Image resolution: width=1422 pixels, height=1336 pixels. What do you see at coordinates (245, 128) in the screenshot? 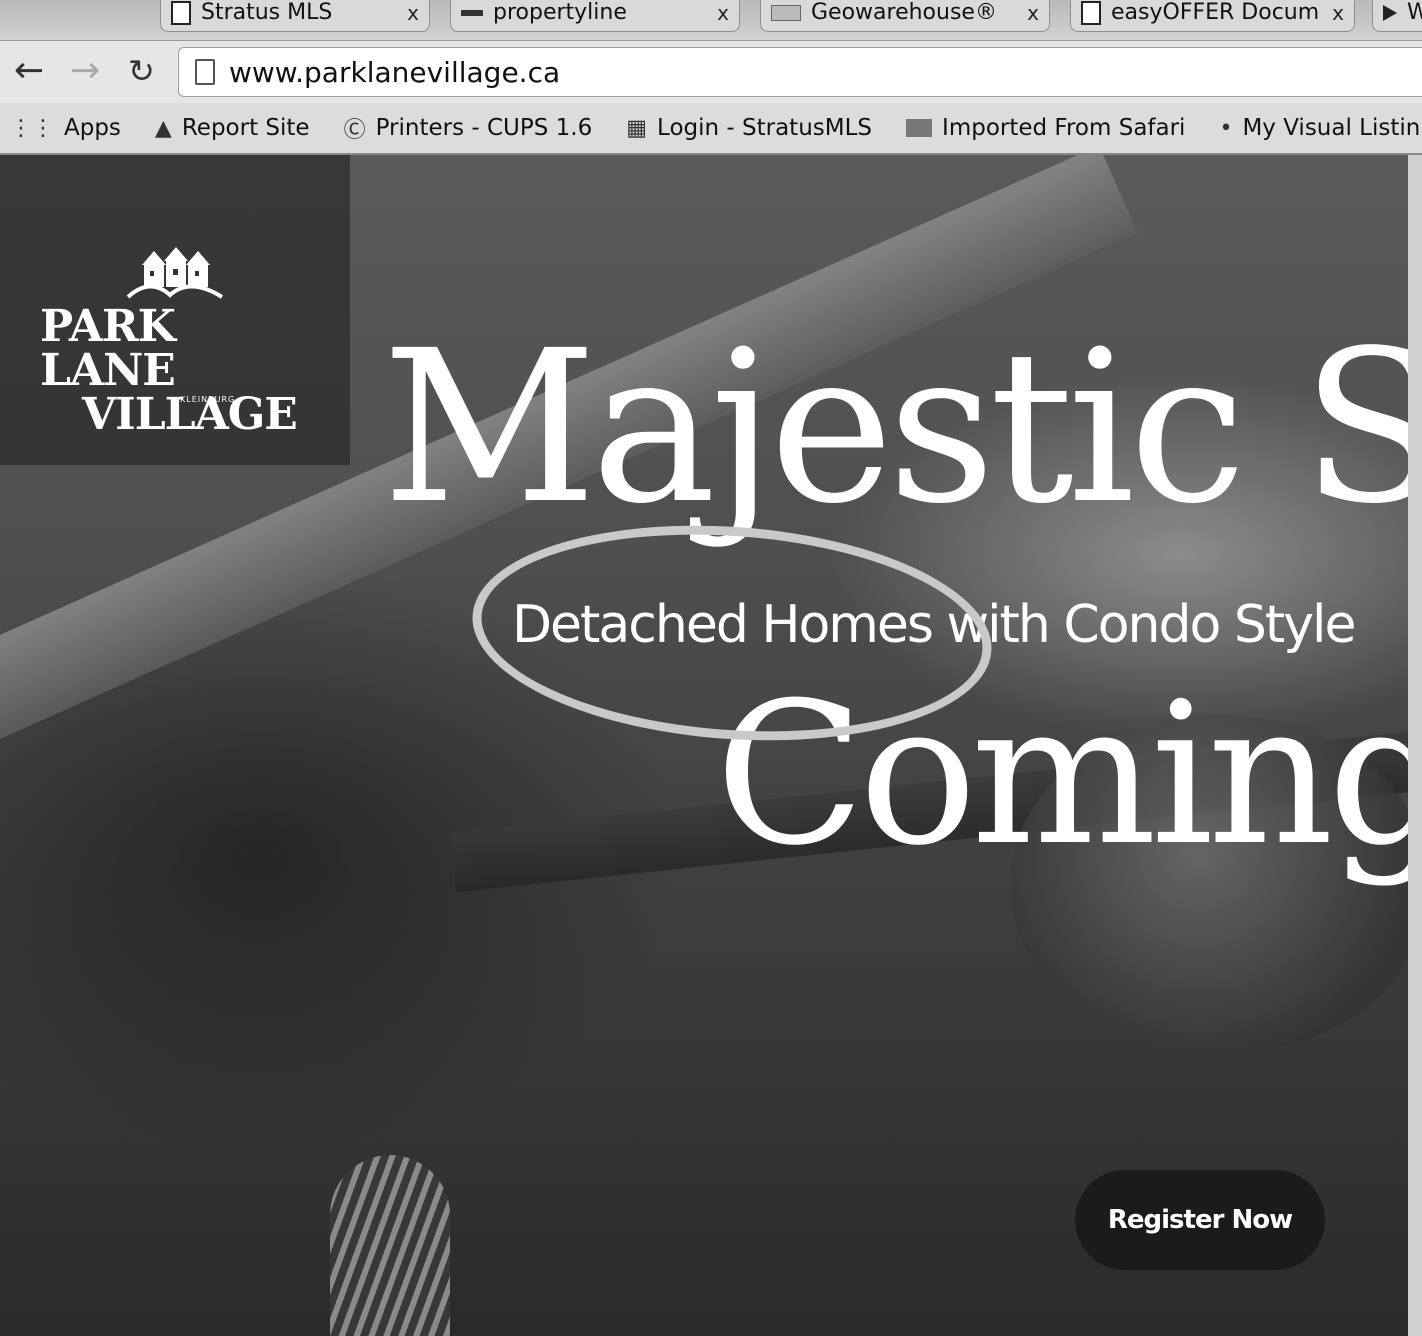
I see `bookmark-label: Report Site` at bounding box center [245, 128].